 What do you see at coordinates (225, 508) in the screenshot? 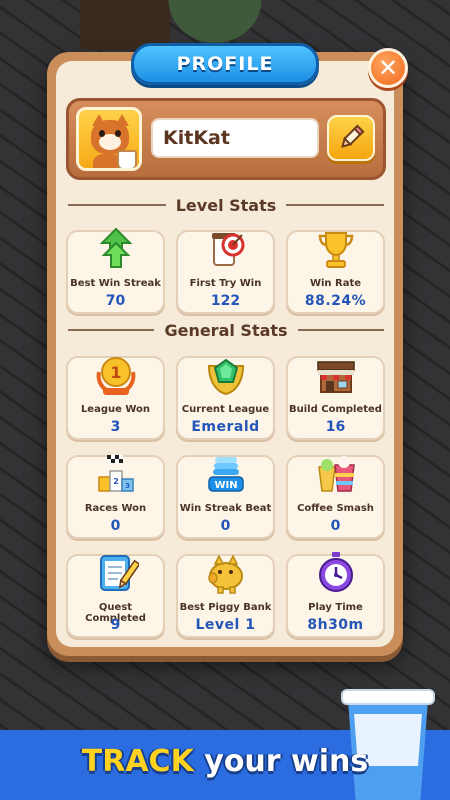
I see `stat-label: Win Streak Beat` at bounding box center [225, 508].